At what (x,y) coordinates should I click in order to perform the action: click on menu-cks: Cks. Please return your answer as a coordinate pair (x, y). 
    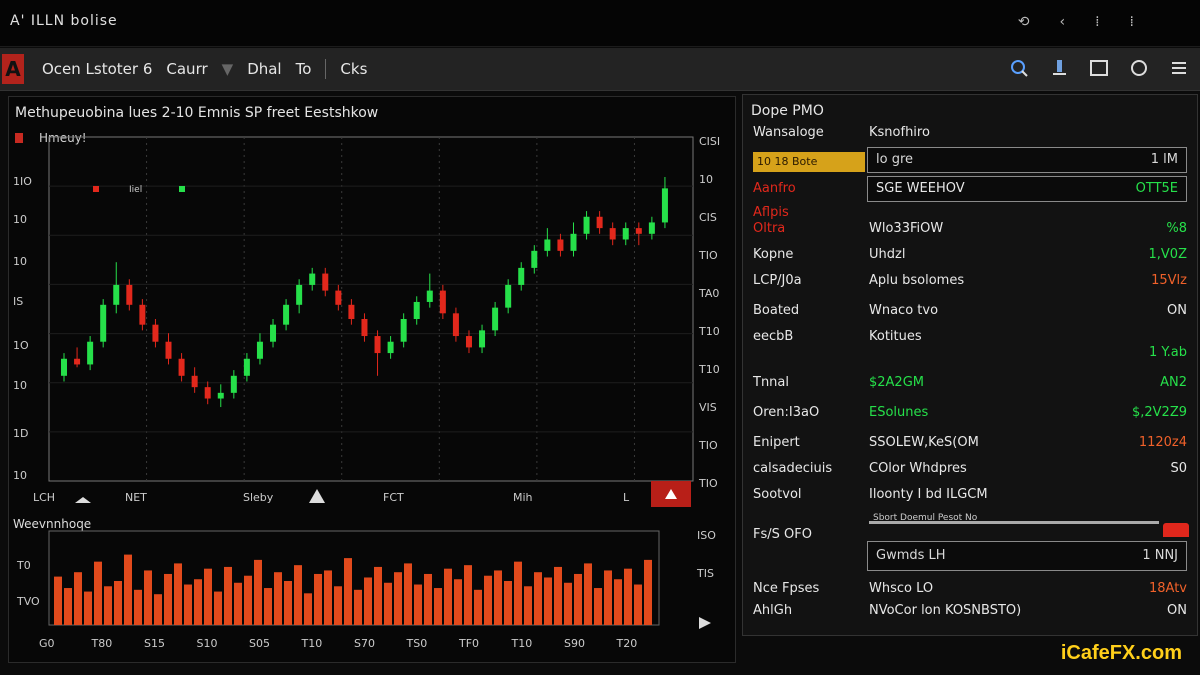
    Looking at the image, I should click on (353, 69).